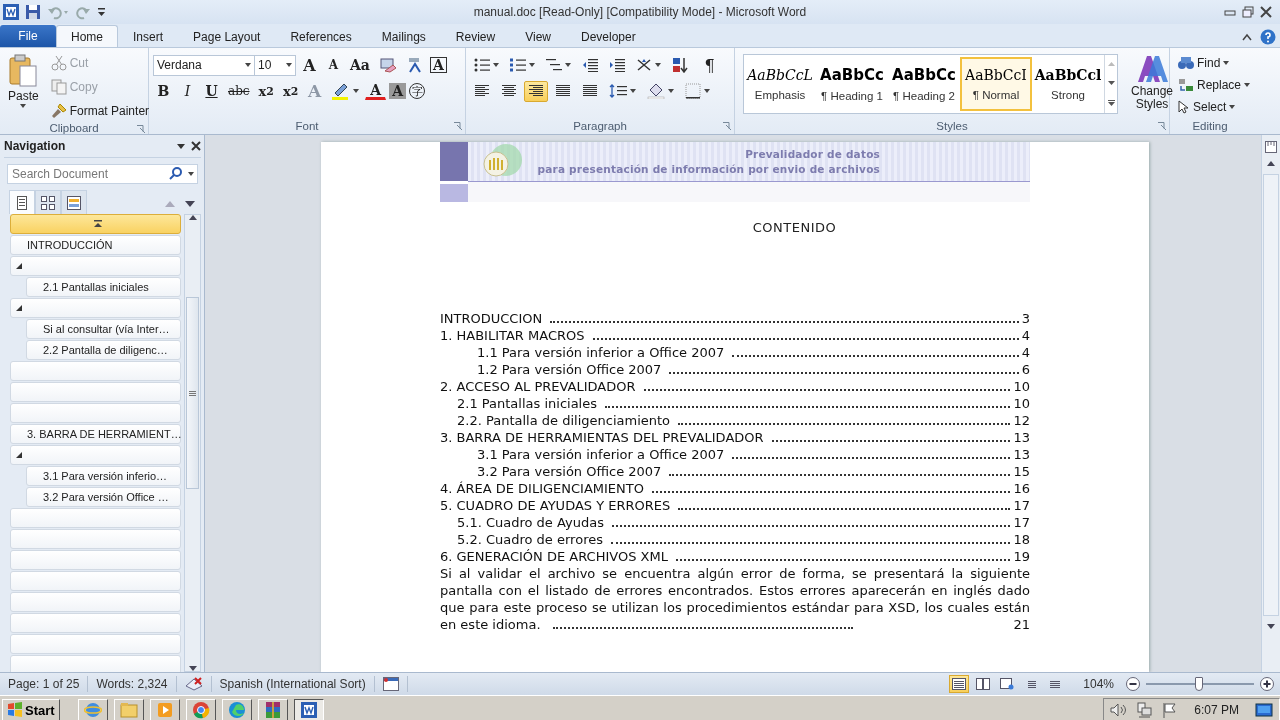  Describe the element at coordinates (181, 146) in the screenshot. I see `pane-menu-icon` at that location.